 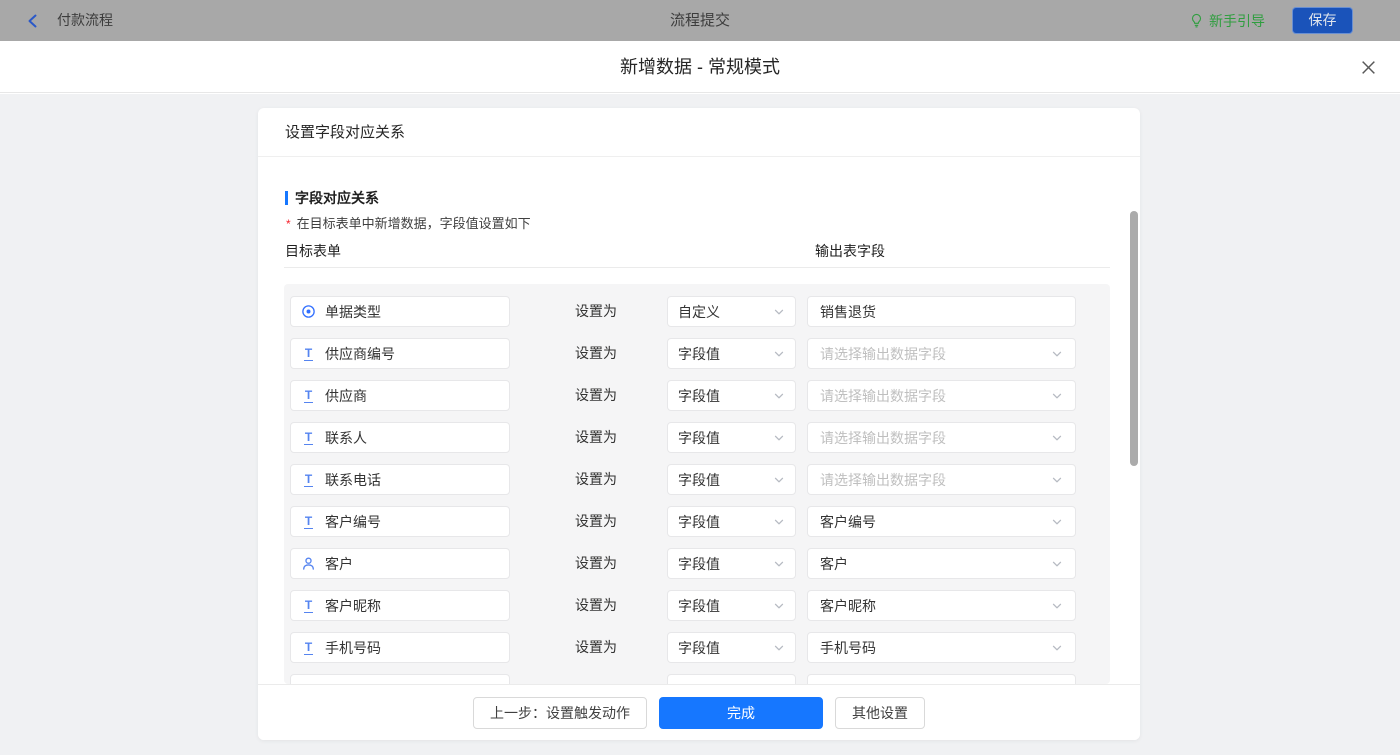 I want to click on output-field-value: 请选择输出数据字段, so click(x=883, y=479).